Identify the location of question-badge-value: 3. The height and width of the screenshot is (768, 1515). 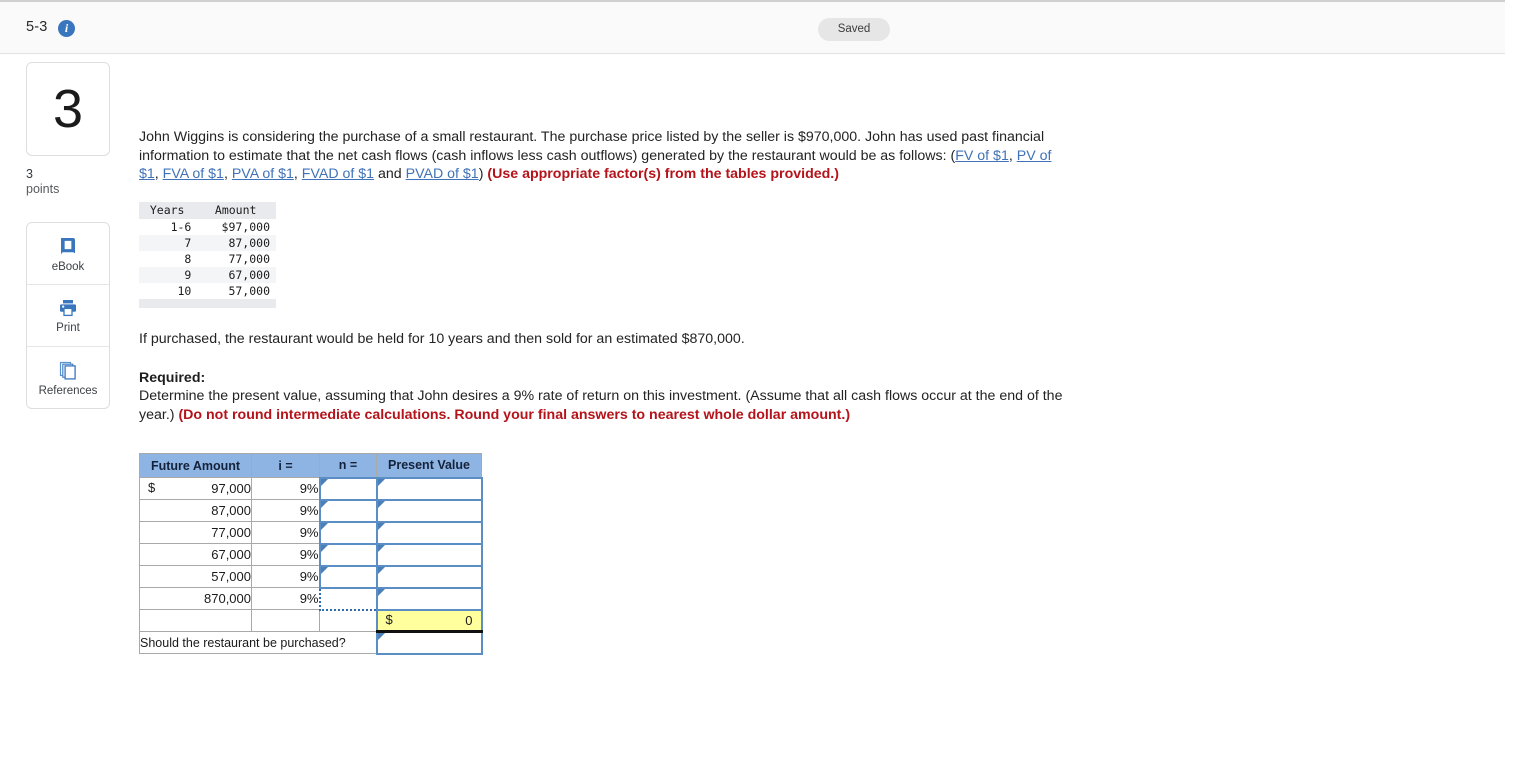
(68, 109).